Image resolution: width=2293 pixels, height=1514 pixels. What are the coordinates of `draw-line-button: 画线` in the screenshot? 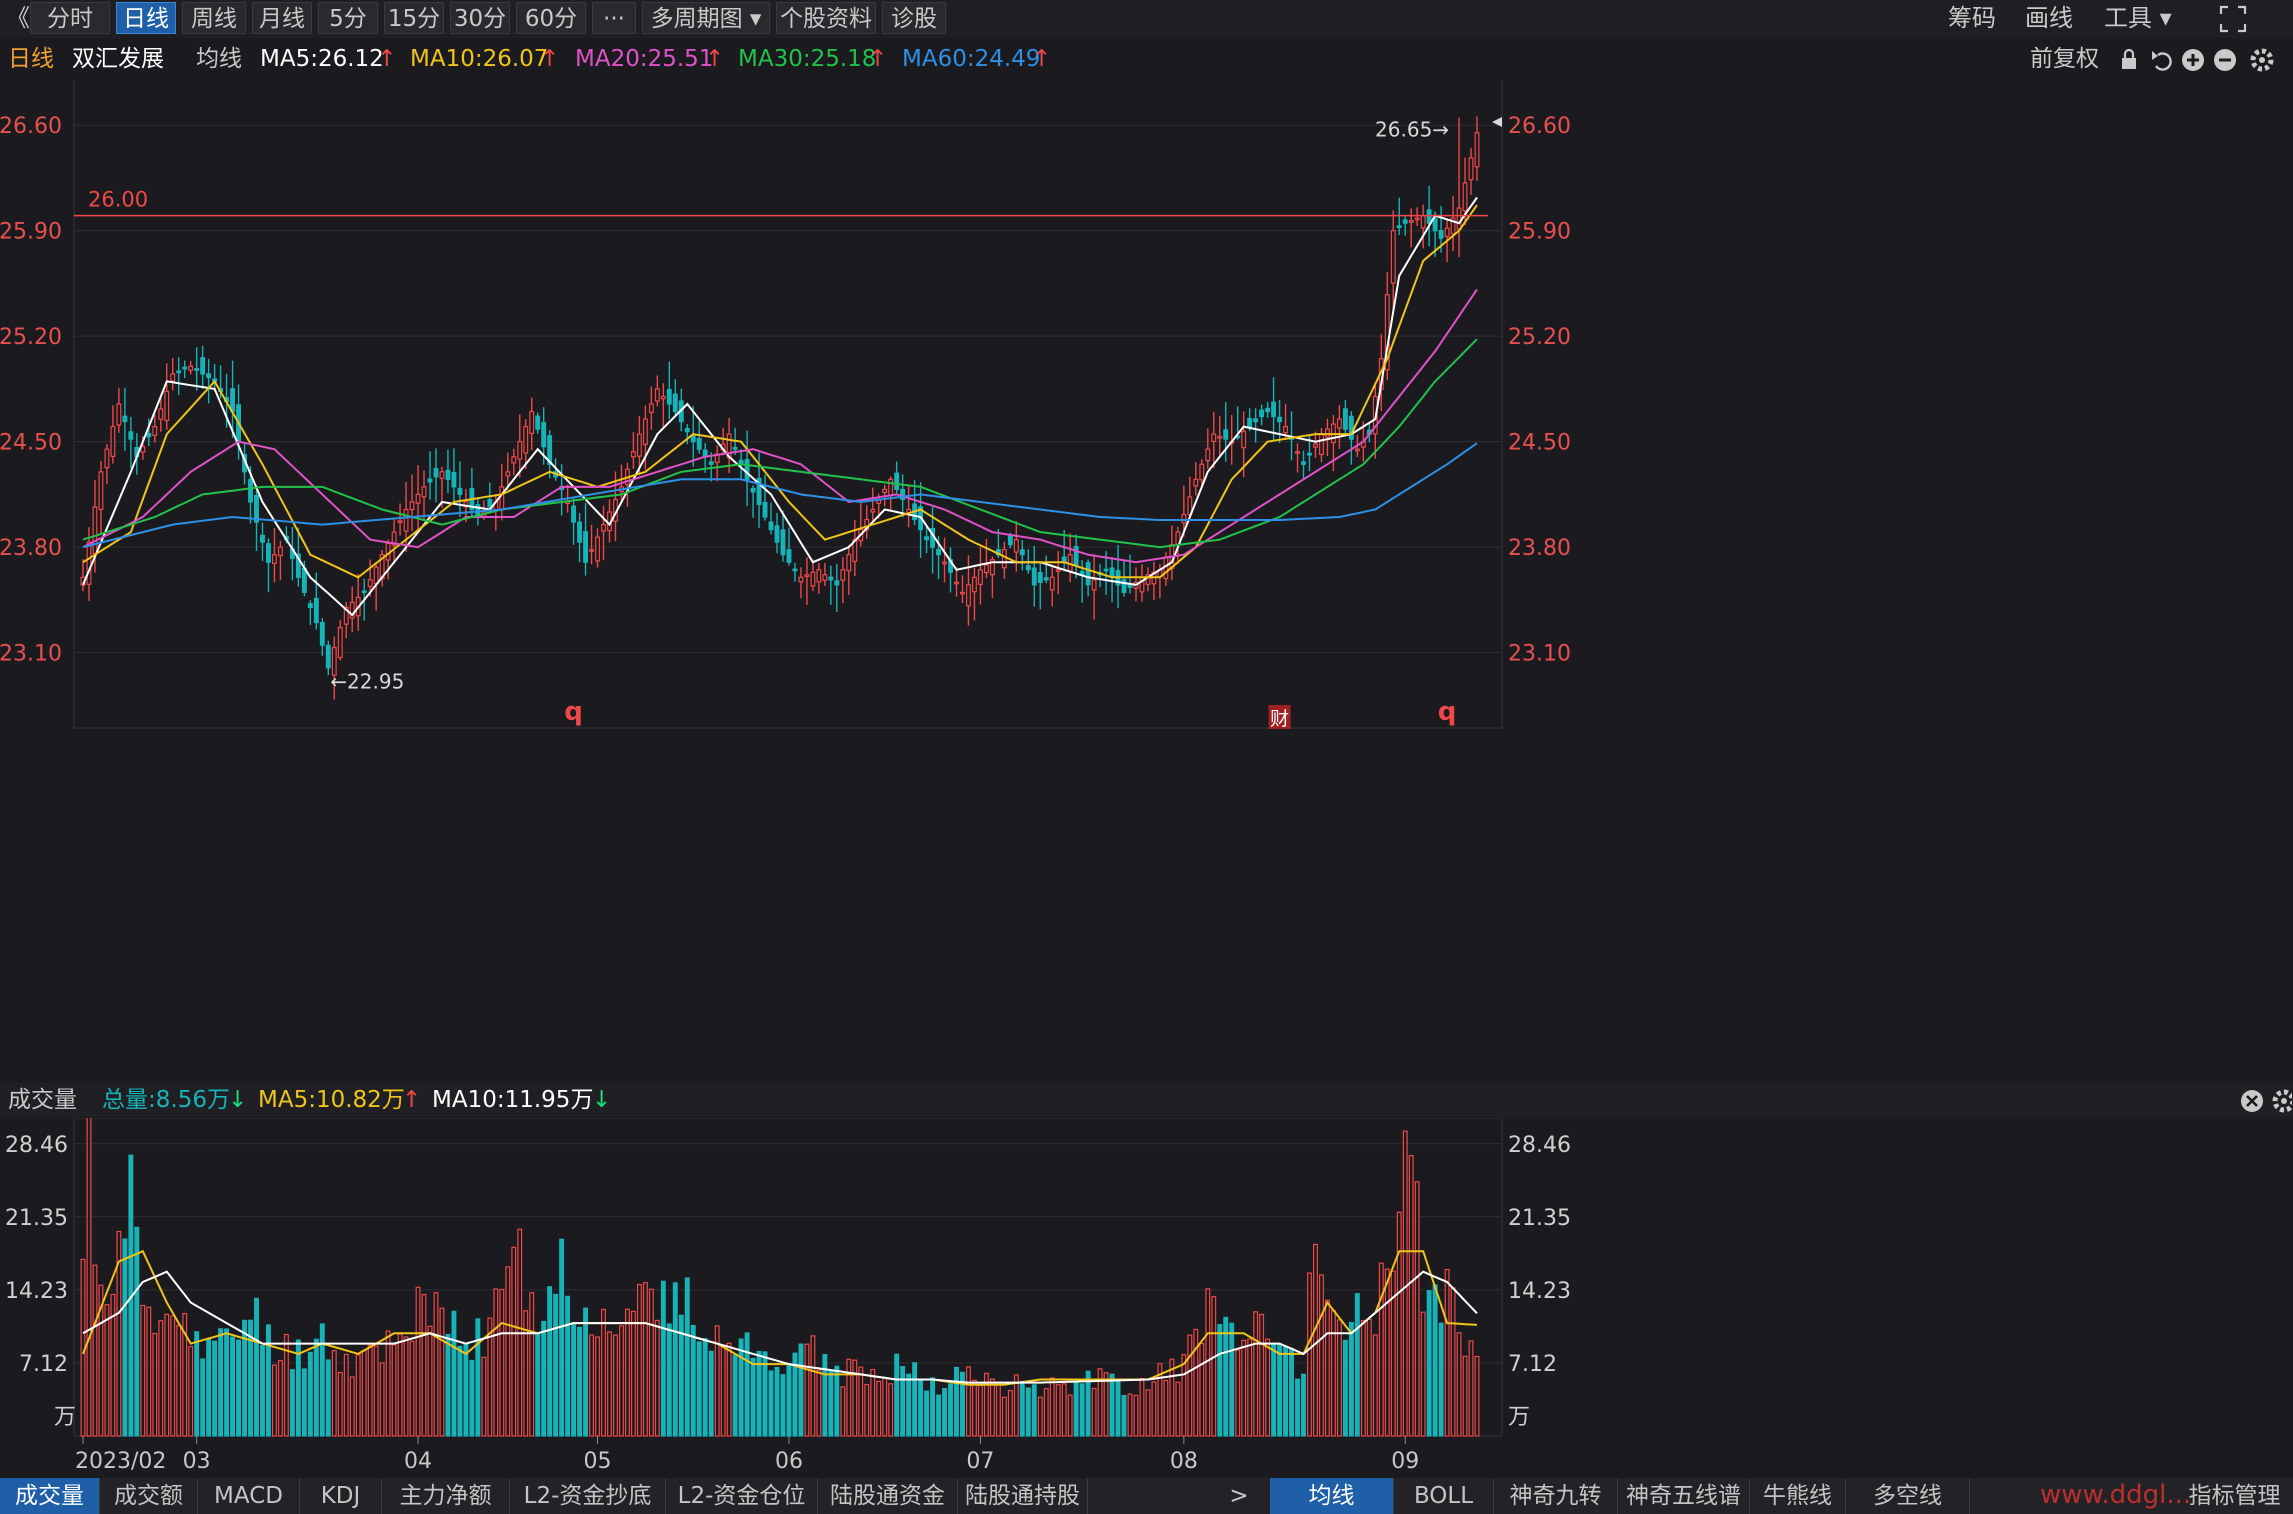 It's located at (2049, 18).